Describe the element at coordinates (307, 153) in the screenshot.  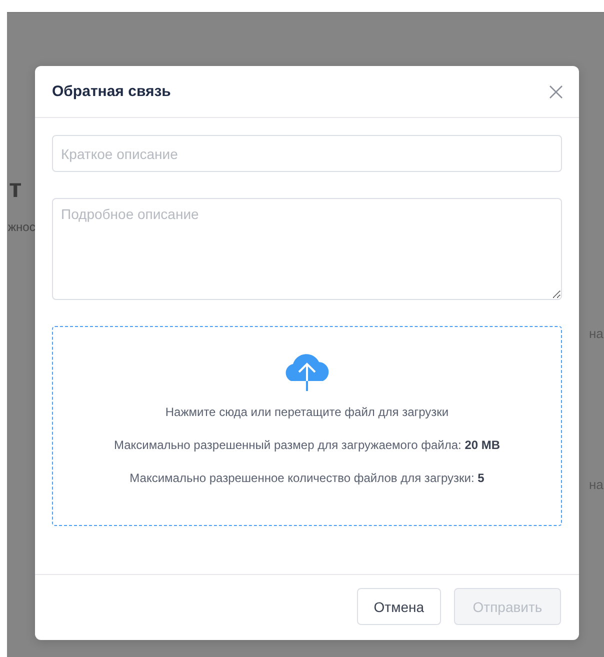
I see `summary-field: Краткое описание` at that location.